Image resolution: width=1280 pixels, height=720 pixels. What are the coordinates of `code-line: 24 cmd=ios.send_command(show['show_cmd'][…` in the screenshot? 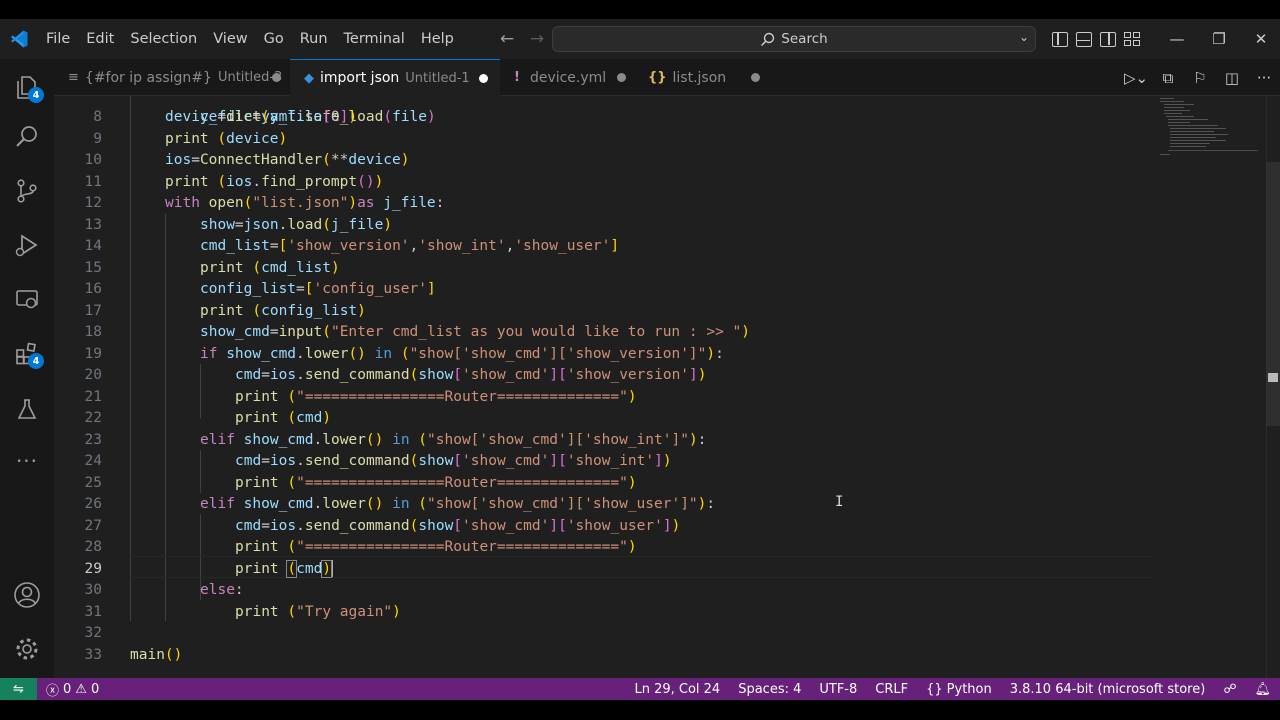 It's located at (604, 462).